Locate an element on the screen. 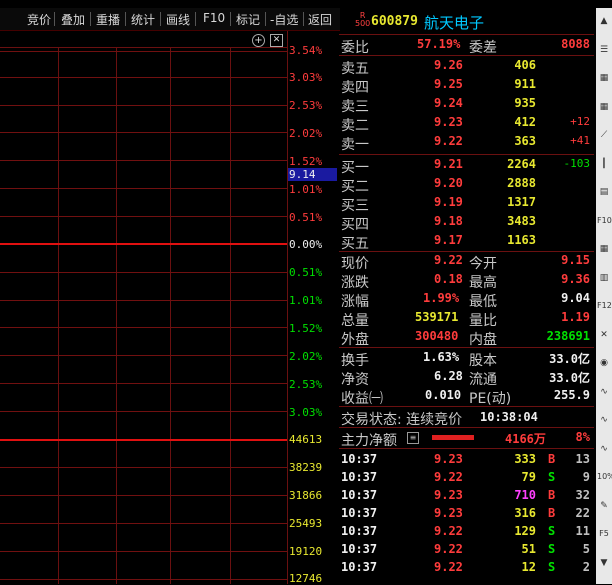 This screenshot has height=585, width=612. fund-icon: ◉ is located at coordinates (604, 363).